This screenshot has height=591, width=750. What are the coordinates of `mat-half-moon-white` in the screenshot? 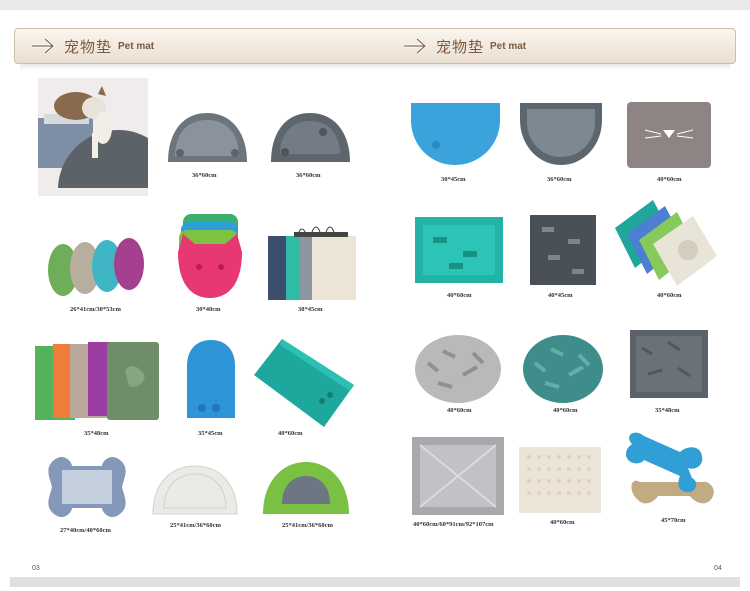 It's located at (195, 492).